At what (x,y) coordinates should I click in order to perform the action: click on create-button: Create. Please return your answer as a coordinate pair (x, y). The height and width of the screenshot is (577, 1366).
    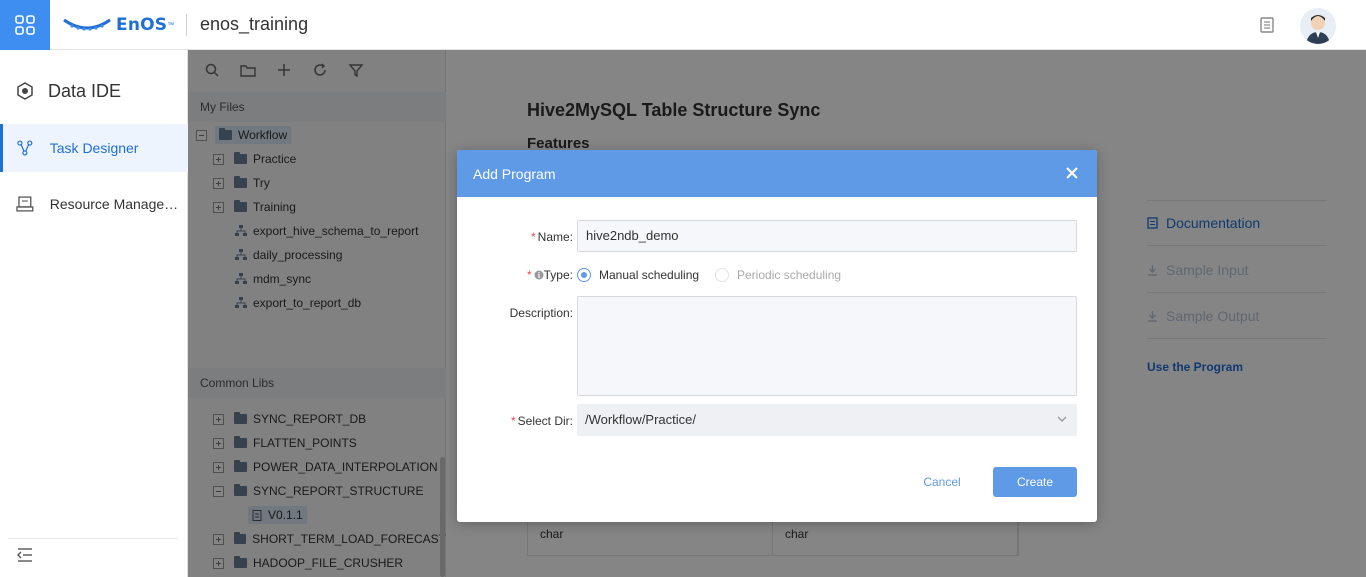
    Looking at the image, I should click on (1035, 482).